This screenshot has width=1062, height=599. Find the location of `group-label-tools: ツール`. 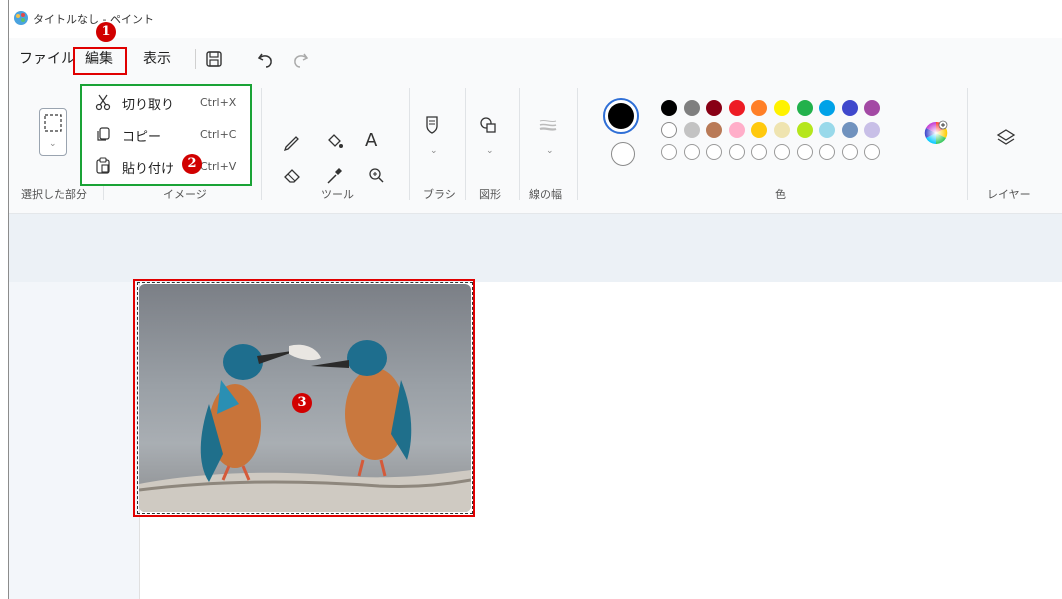

group-label-tools: ツール is located at coordinates (337, 194).